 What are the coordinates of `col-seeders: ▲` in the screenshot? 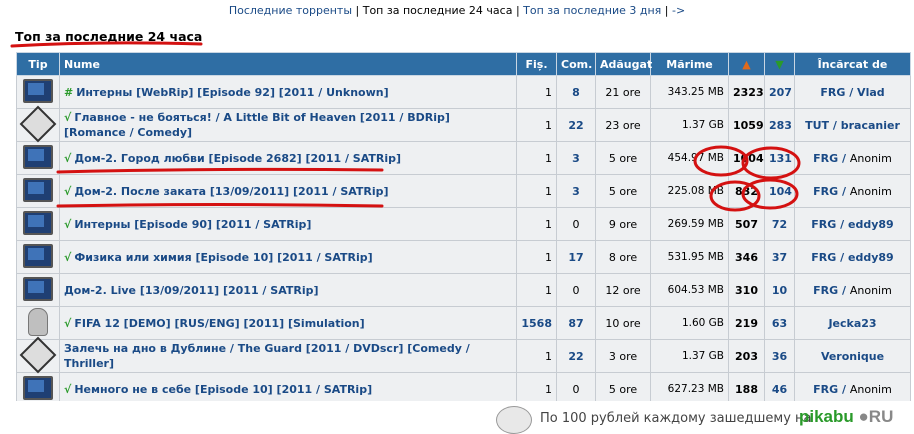 It's located at (746, 64).